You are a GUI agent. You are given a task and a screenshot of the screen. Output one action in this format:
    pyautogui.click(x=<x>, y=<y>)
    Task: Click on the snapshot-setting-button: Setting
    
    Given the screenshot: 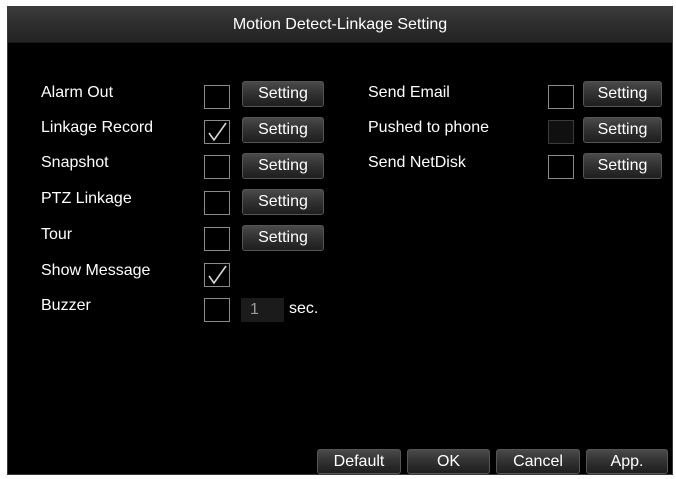 What is the action you would take?
    pyautogui.click(x=283, y=166)
    